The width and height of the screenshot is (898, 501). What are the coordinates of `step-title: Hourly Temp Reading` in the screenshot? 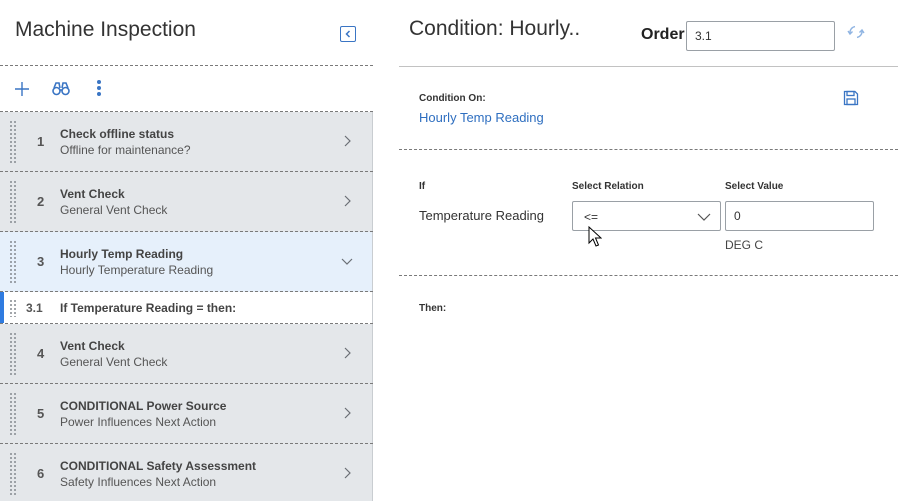 It's located at (122, 254).